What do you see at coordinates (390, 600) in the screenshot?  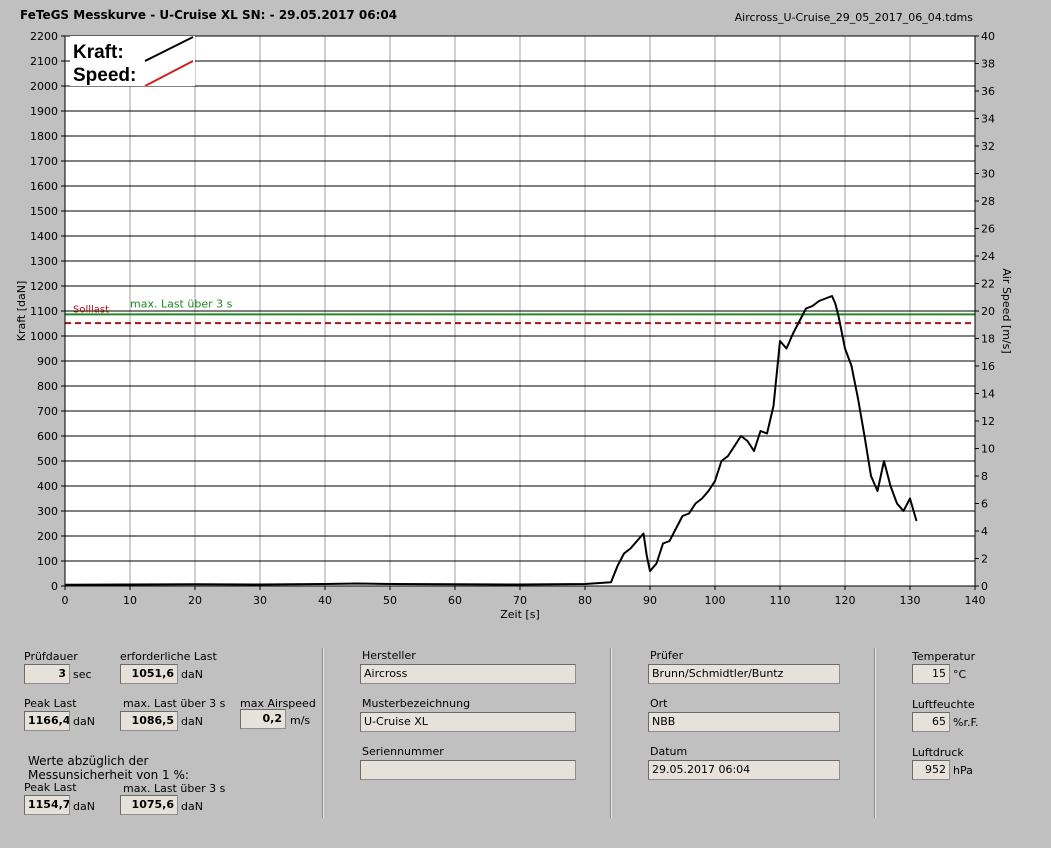 I see `x-tick-label: 50` at bounding box center [390, 600].